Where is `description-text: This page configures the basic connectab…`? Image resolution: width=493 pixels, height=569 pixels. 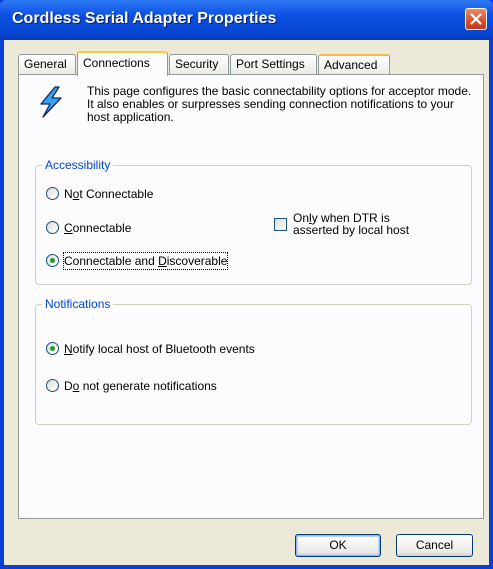 description-text: This page configures the basic connectab… is located at coordinates (279, 104).